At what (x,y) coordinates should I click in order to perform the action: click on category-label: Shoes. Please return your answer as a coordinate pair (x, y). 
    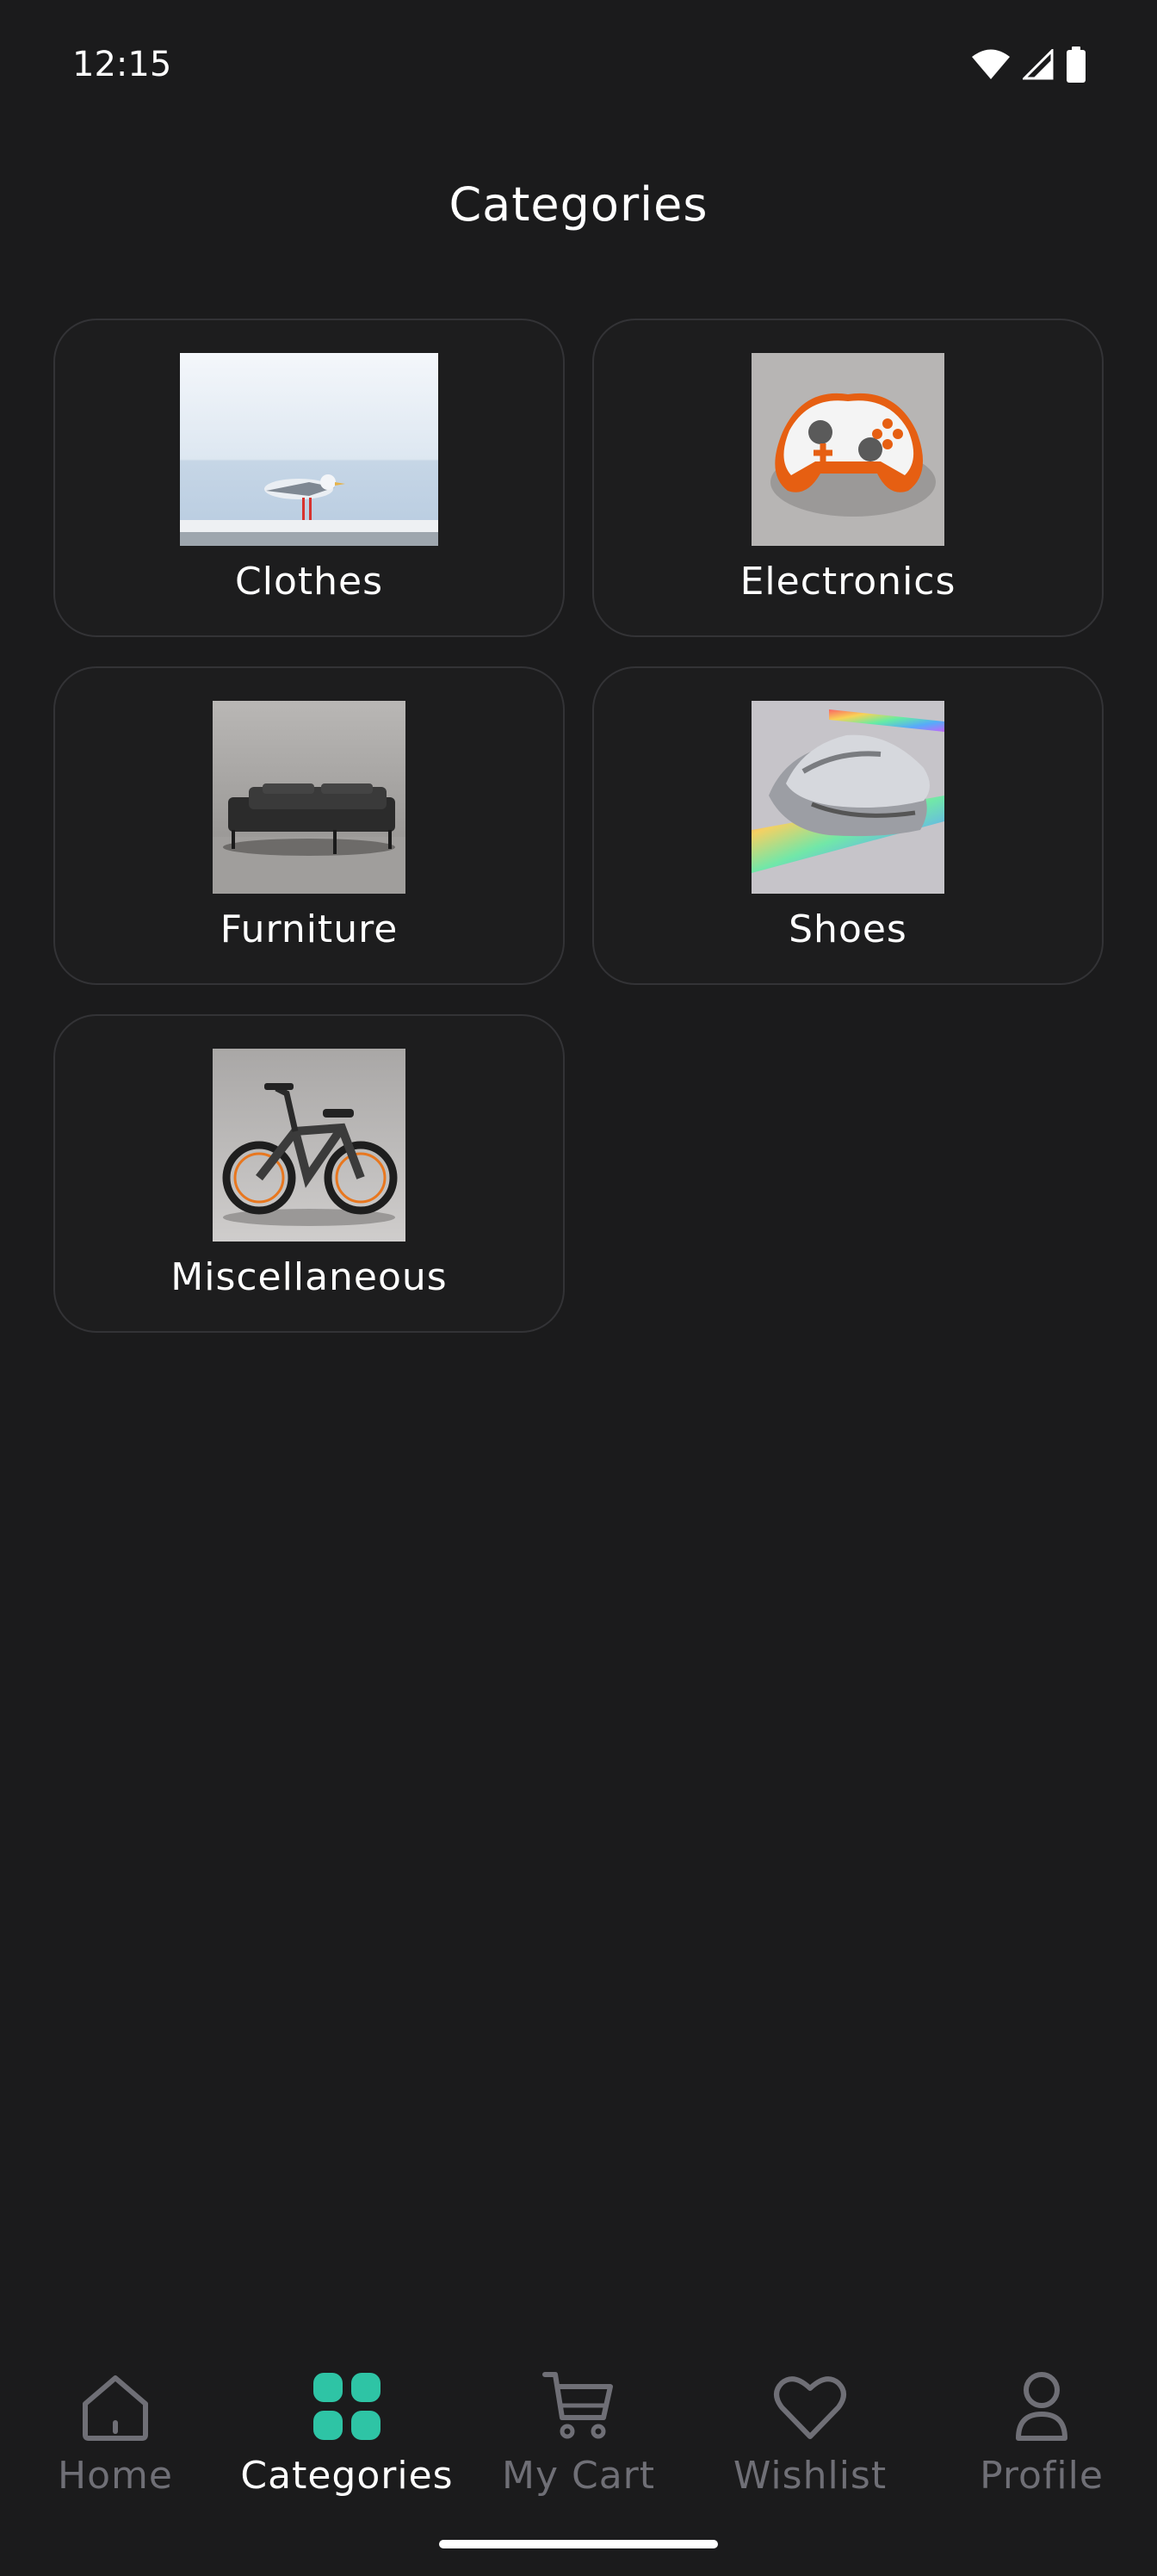
    Looking at the image, I should click on (848, 929).